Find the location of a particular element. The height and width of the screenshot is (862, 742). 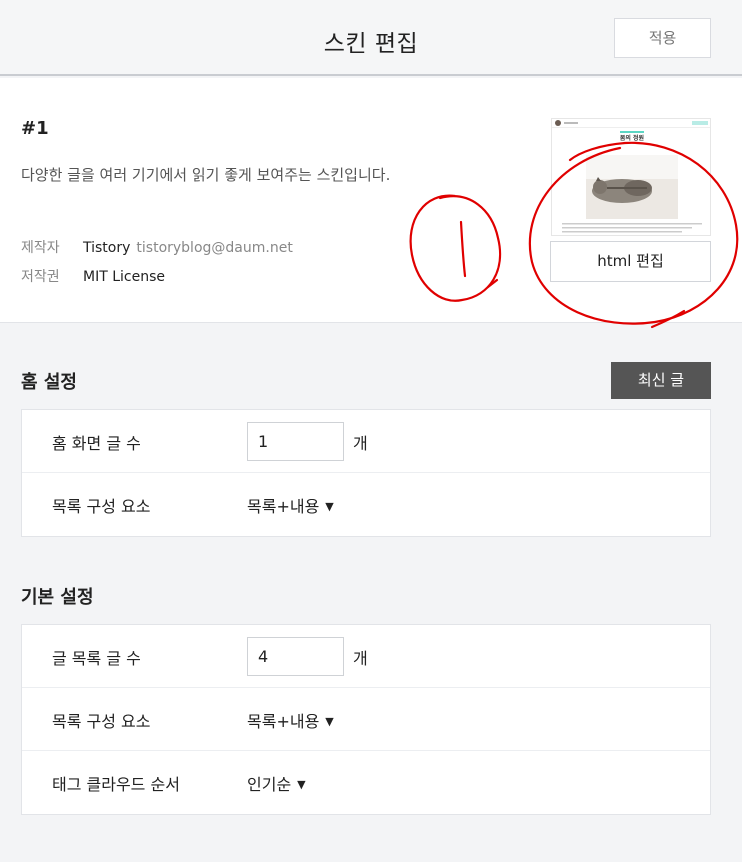

tag-cloud-order-value: 인기순 is located at coordinates (269, 784).